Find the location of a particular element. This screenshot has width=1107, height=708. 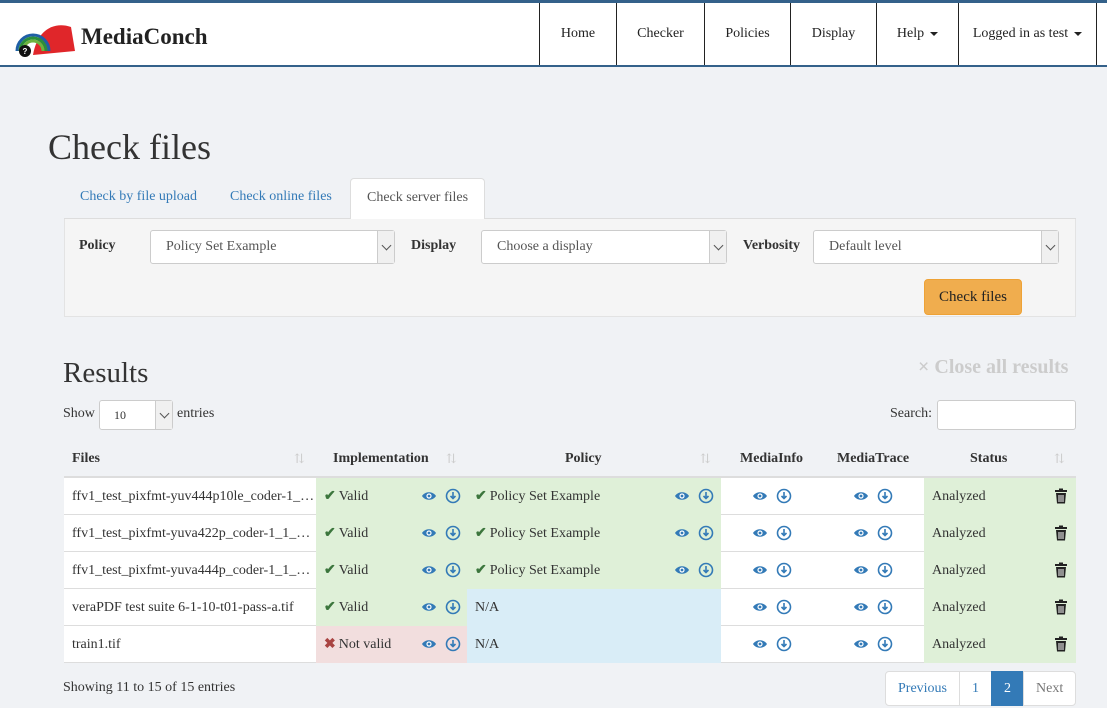

status-text: Analyzed is located at coordinates (959, 533).